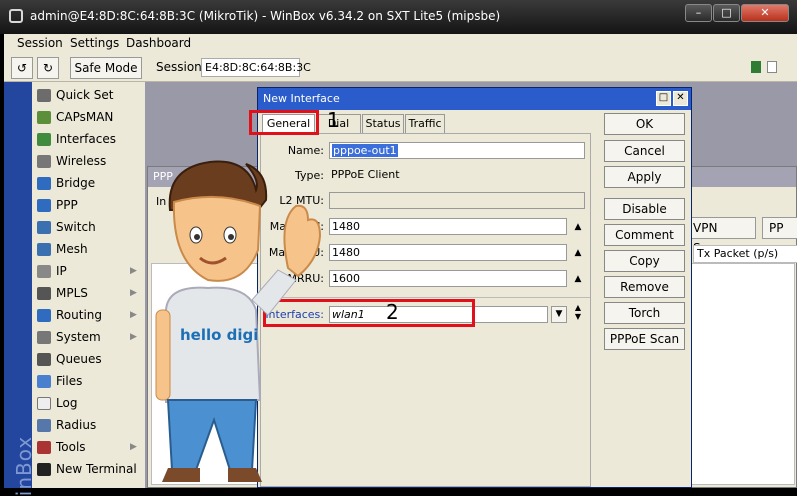 The height and width of the screenshot is (496, 797). Describe the element at coordinates (644, 177) in the screenshot. I see `apply-button: Apply` at that location.